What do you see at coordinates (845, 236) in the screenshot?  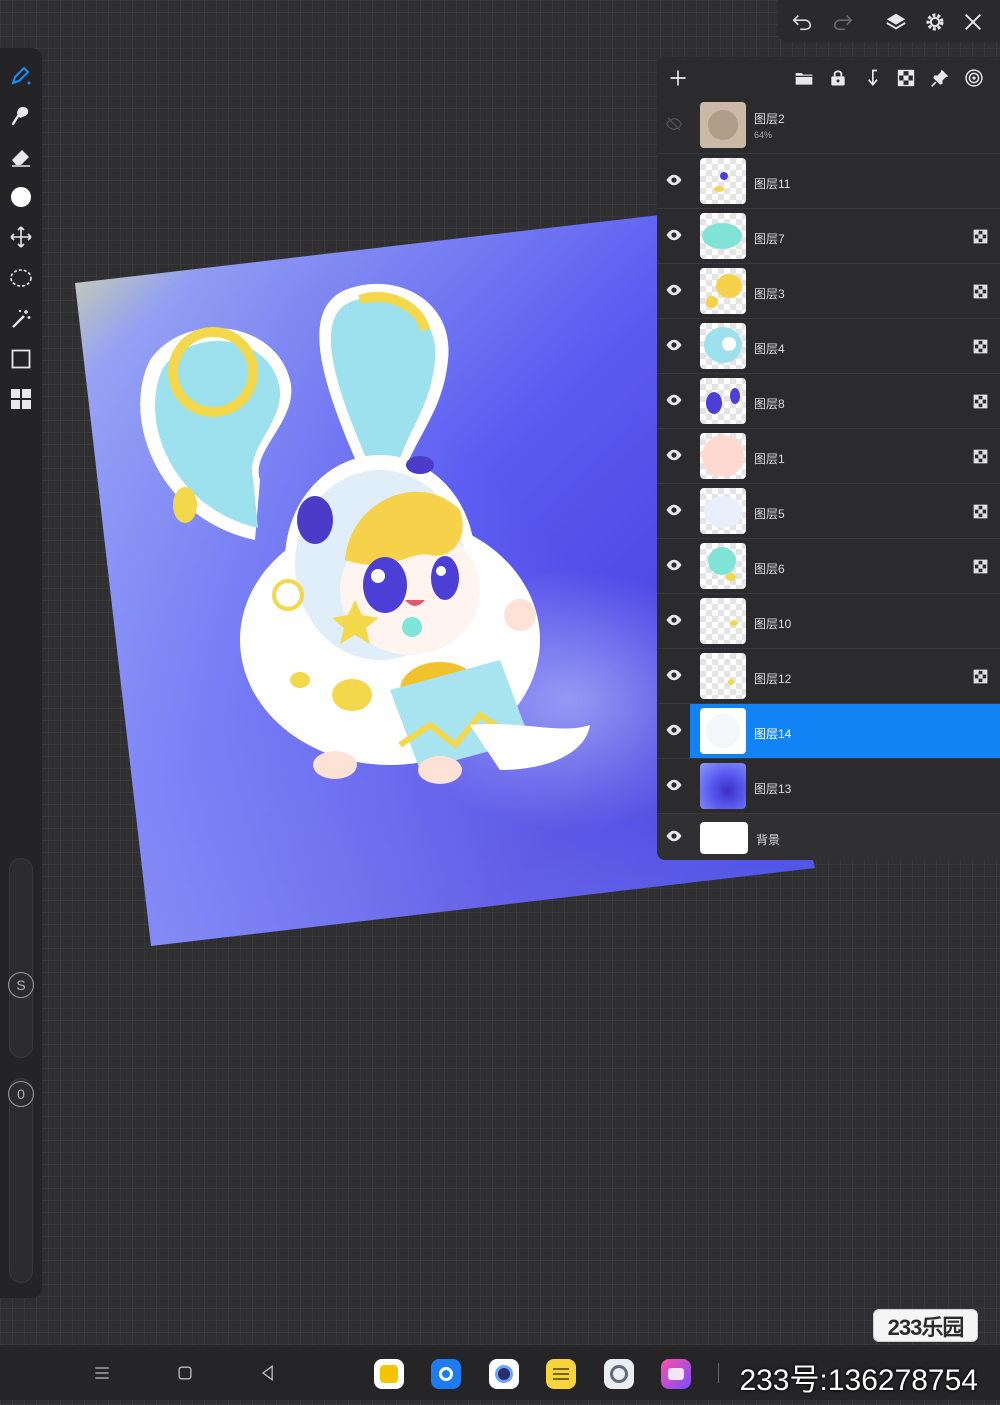 I see `layer-item: 图层7` at bounding box center [845, 236].